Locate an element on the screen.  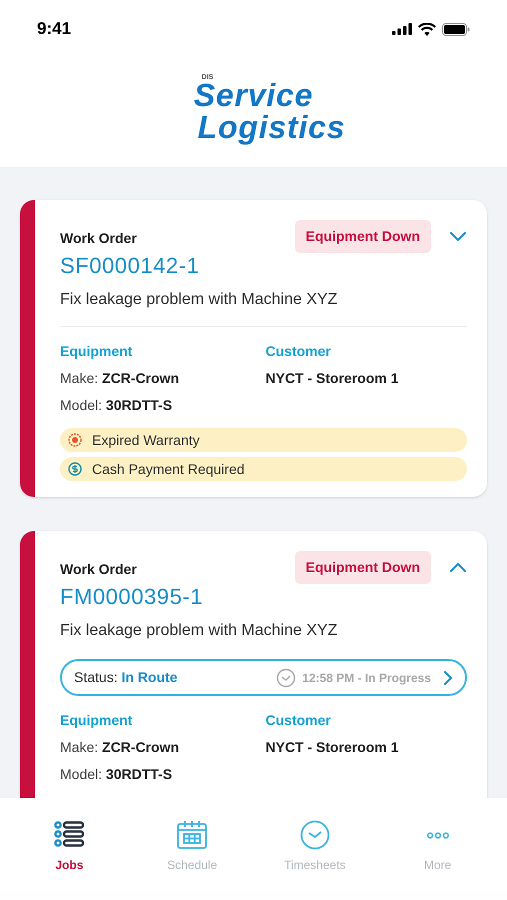
dollar-icon is located at coordinates (75, 469).